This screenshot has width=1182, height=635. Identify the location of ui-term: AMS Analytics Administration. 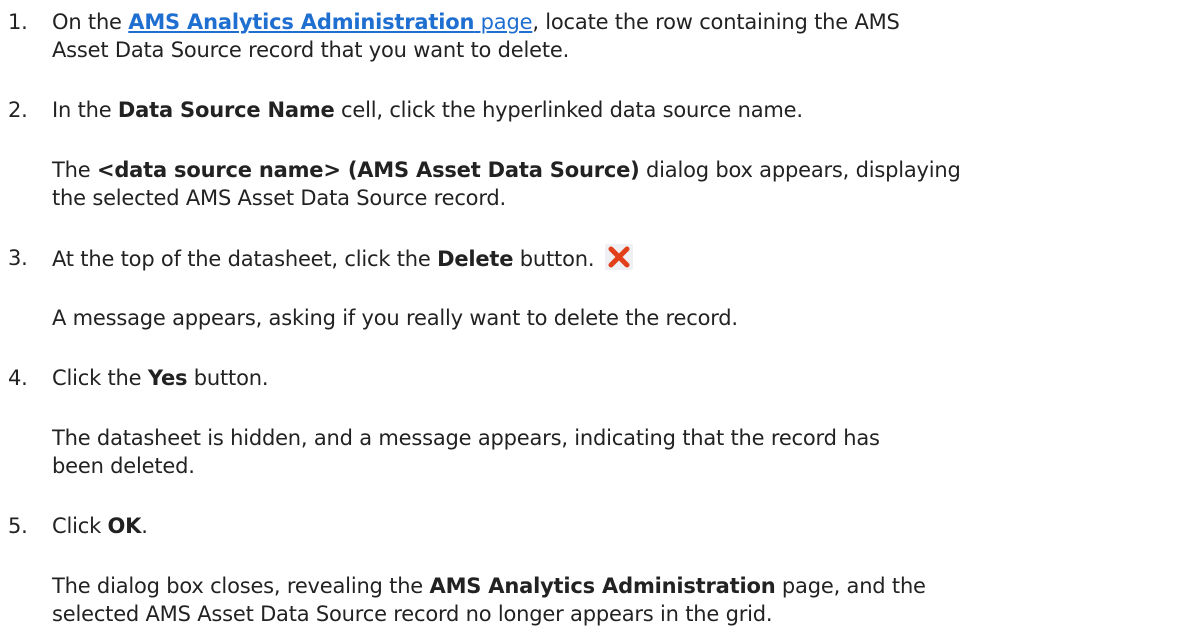
(602, 586).